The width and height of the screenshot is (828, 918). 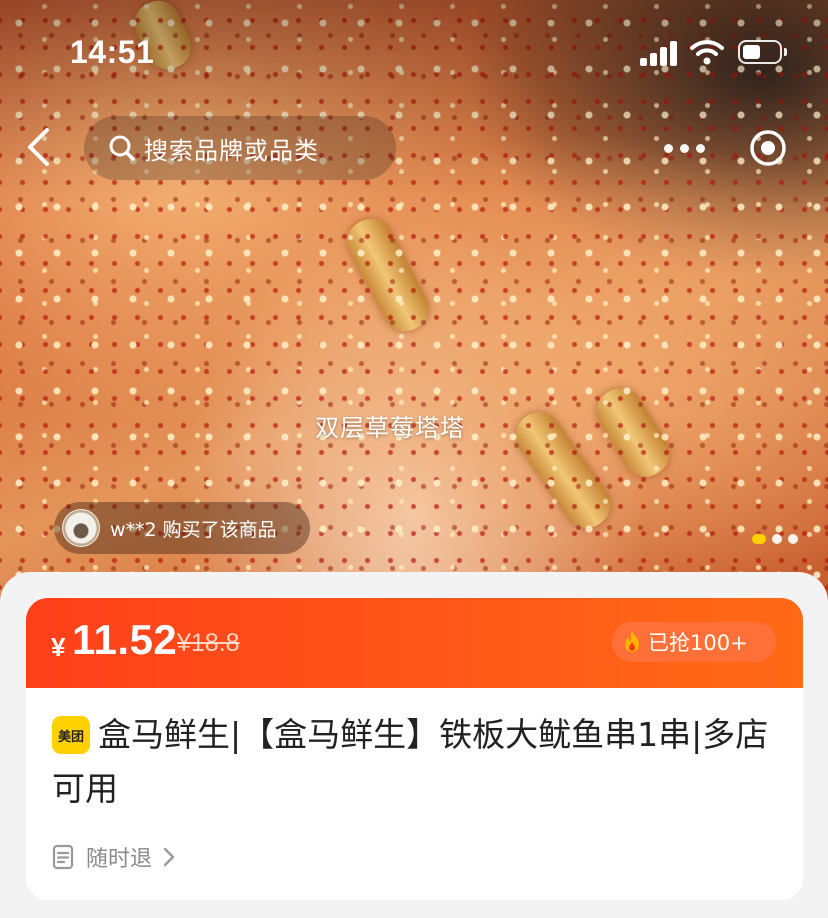 What do you see at coordinates (58, 647) in the screenshot?
I see `currency-symbol: ¥` at bounding box center [58, 647].